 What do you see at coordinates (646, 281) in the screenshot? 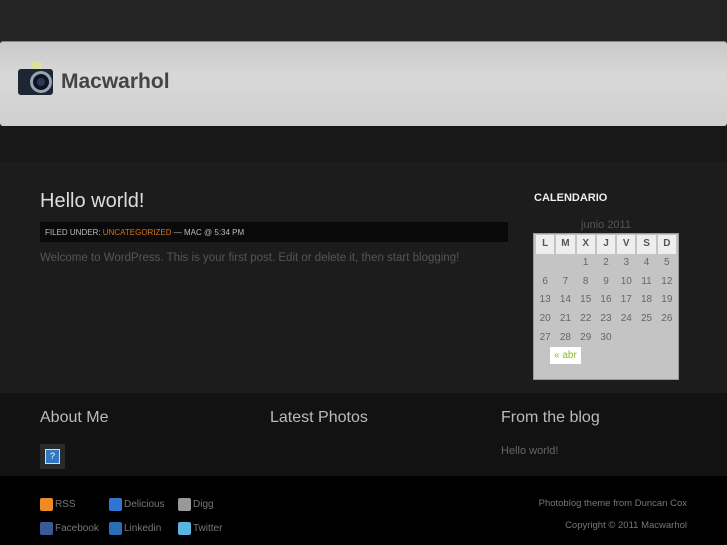
I see `calendar-day: 11` at bounding box center [646, 281].